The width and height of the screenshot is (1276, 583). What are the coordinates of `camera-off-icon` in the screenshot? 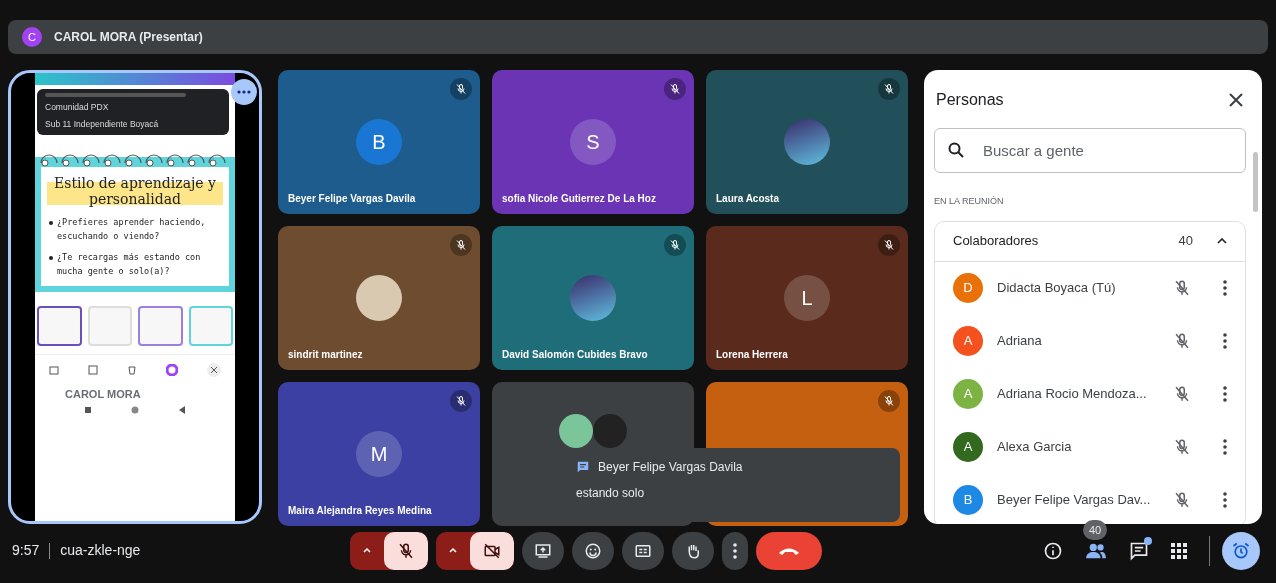 It's located at (492, 550).